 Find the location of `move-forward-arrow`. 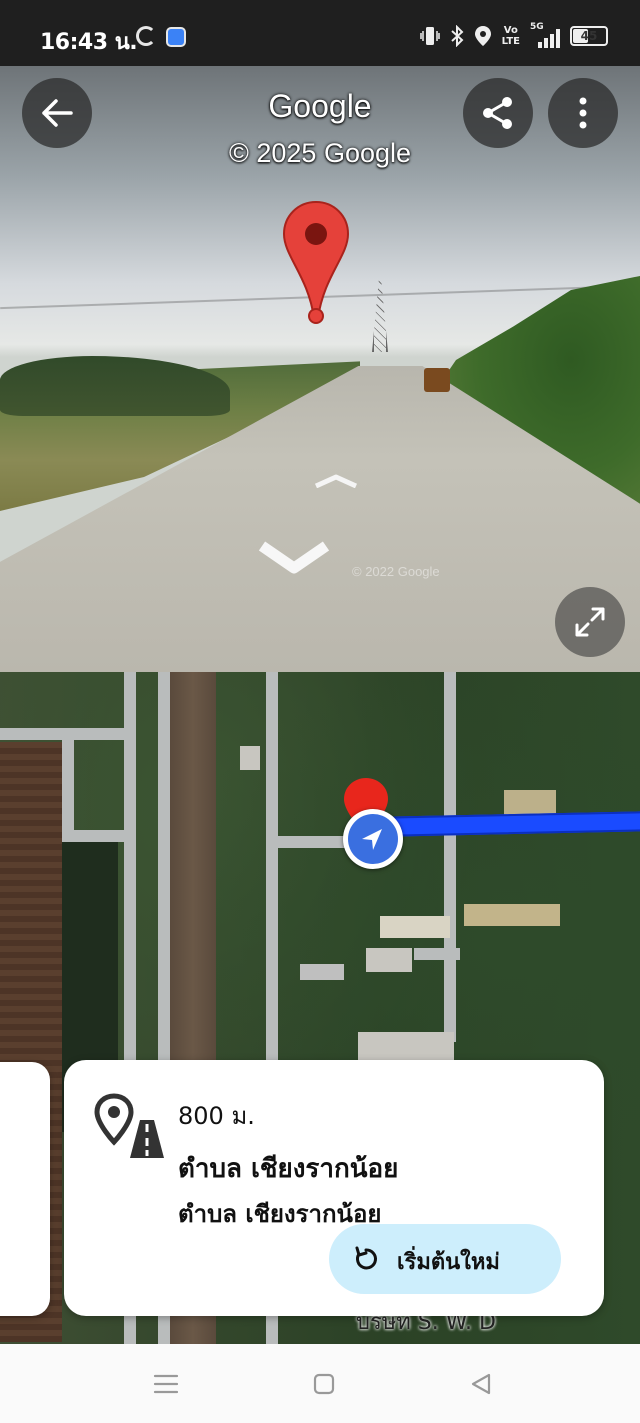

move-forward-arrow is located at coordinates (336, 481).